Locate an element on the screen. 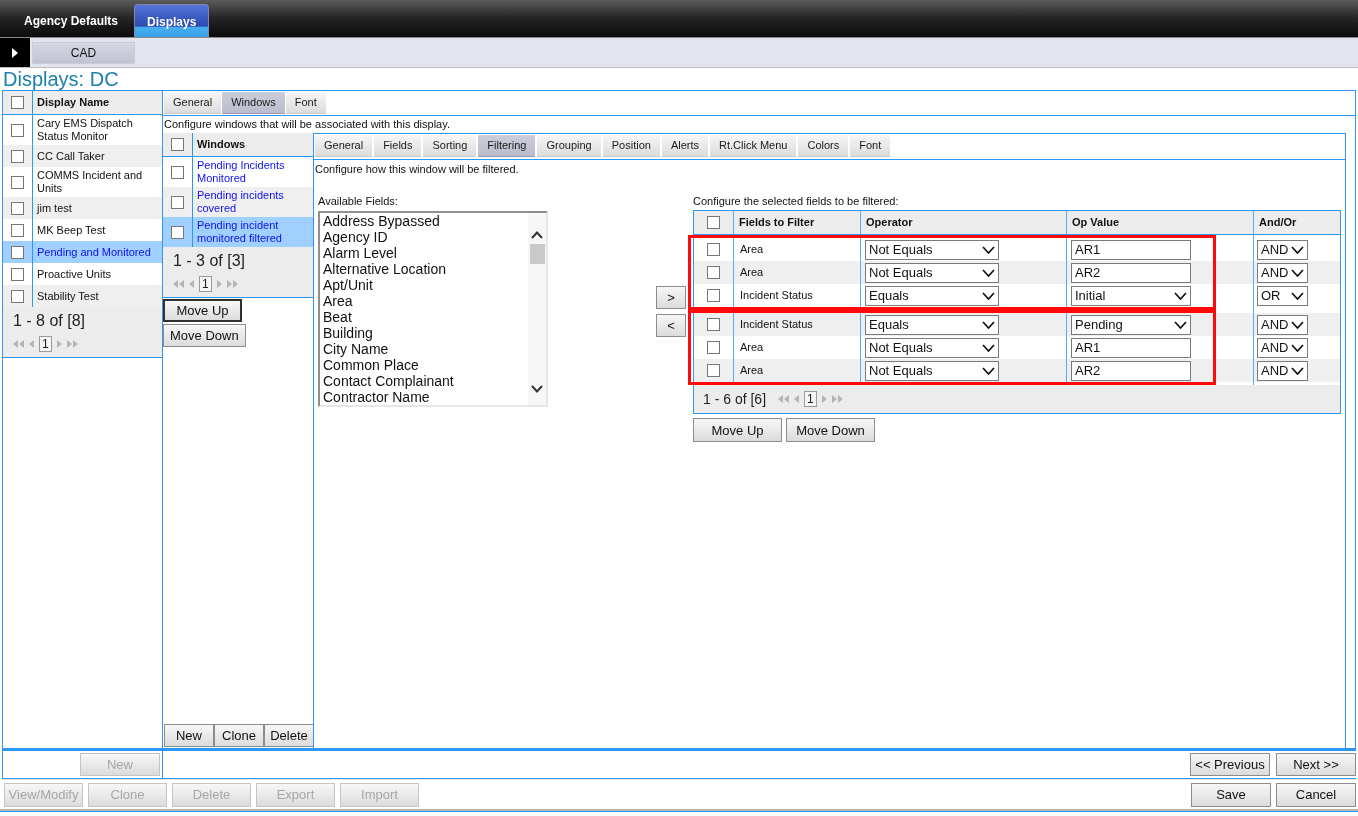 This screenshot has height=816, width=1358. list-option: Common Place is located at coordinates (425, 365).